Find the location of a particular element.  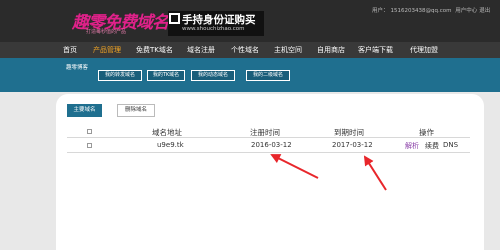

nav-item-free-tk: 免费TK域名 is located at coordinates (154, 50).